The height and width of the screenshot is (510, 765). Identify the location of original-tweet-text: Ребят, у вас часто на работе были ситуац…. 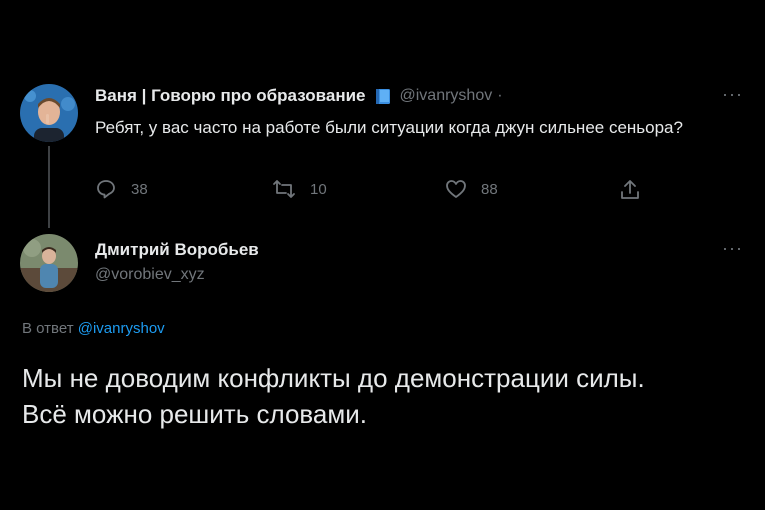
(389, 127).